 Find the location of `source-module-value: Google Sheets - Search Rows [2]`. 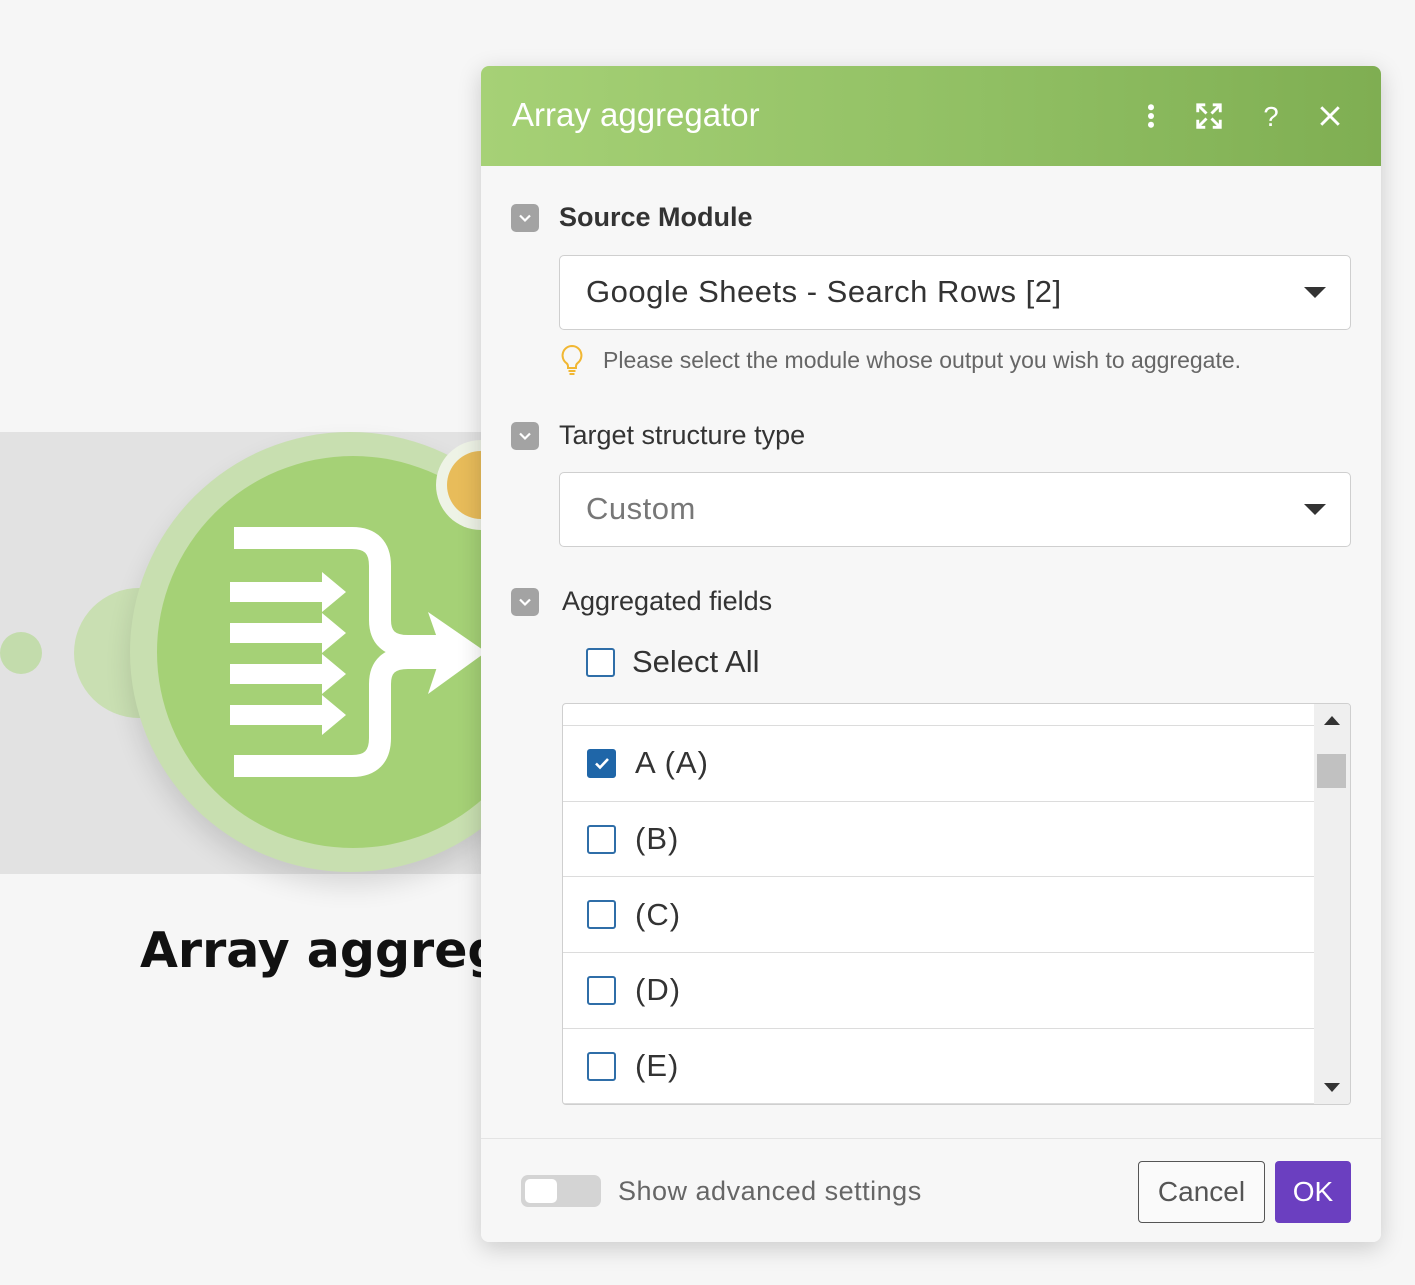

source-module-value: Google Sheets - Search Rows [2] is located at coordinates (824, 291).